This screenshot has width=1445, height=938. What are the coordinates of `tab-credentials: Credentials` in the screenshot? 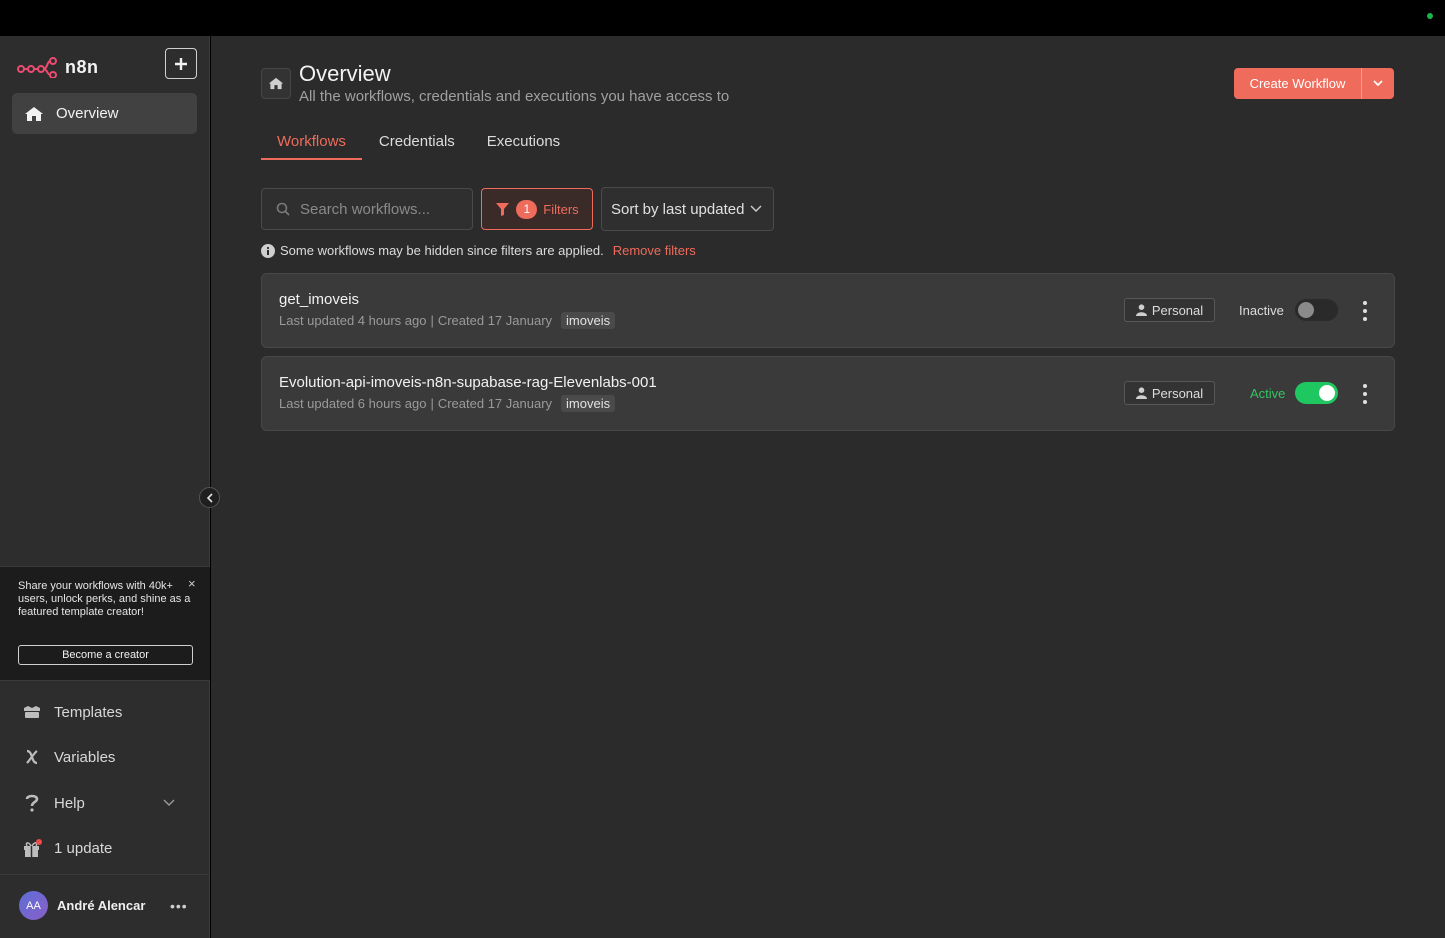 It's located at (416, 146).